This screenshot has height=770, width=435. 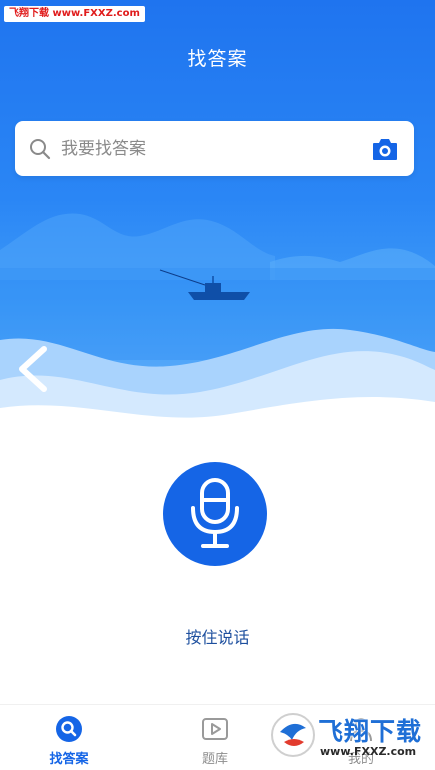 What do you see at coordinates (217, 59) in the screenshot?
I see `page-title: 找答案` at bounding box center [217, 59].